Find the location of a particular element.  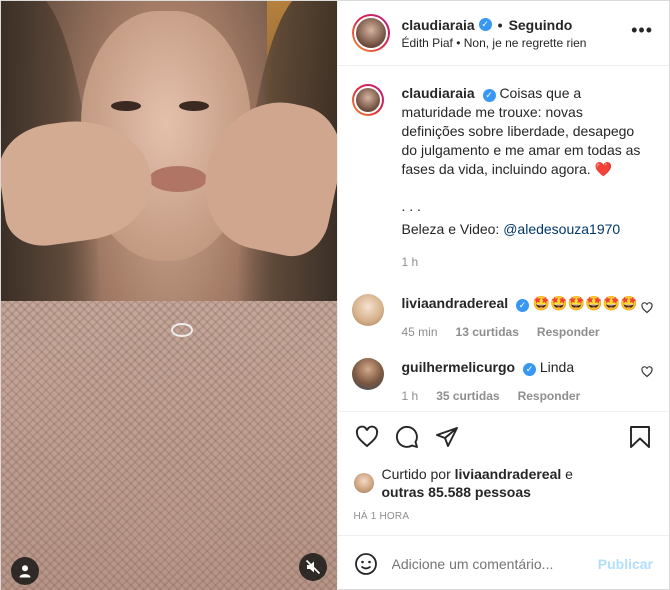

lips is located at coordinates (178, 179).